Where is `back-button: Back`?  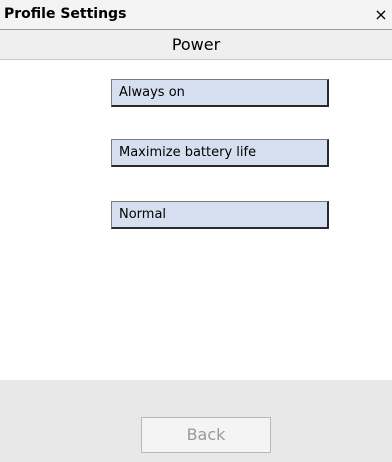
back-button: Back is located at coordinates (206, 435).